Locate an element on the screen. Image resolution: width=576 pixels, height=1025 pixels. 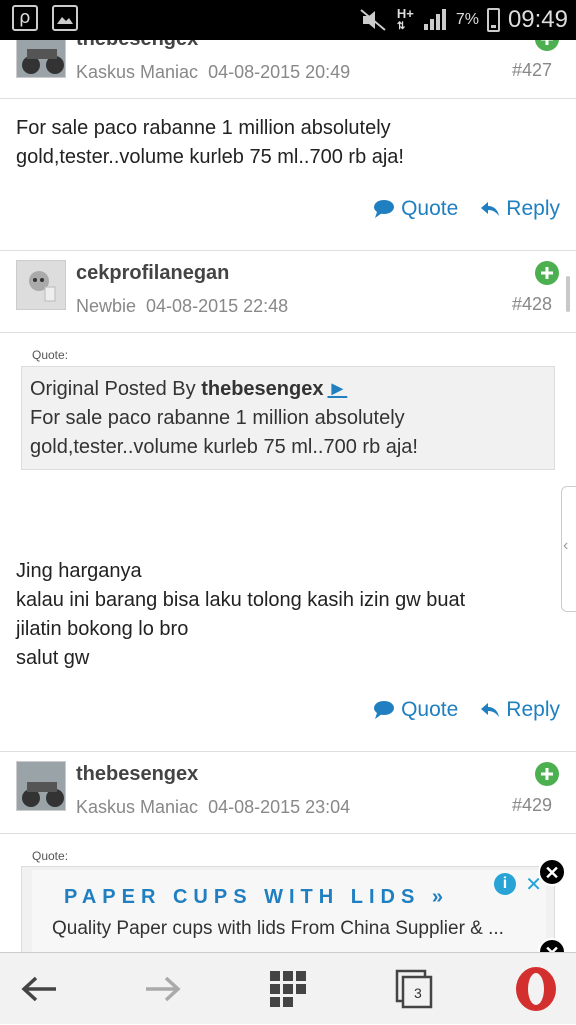
post-number: #428 is located at coordinates (532, 304).